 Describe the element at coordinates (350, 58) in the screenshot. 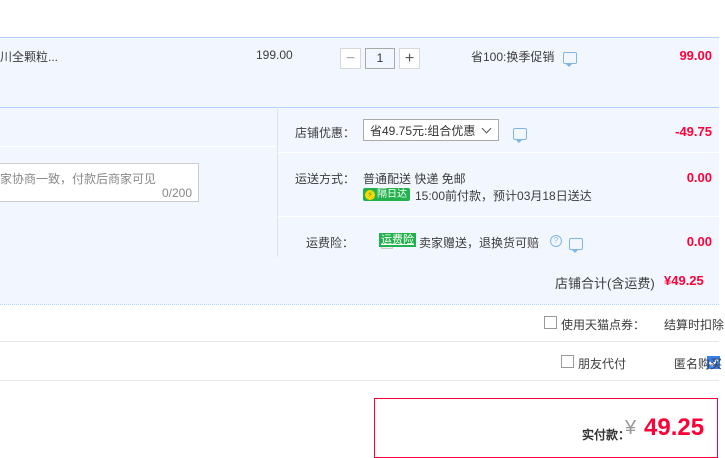

I see `decrease-button: −` at that location.